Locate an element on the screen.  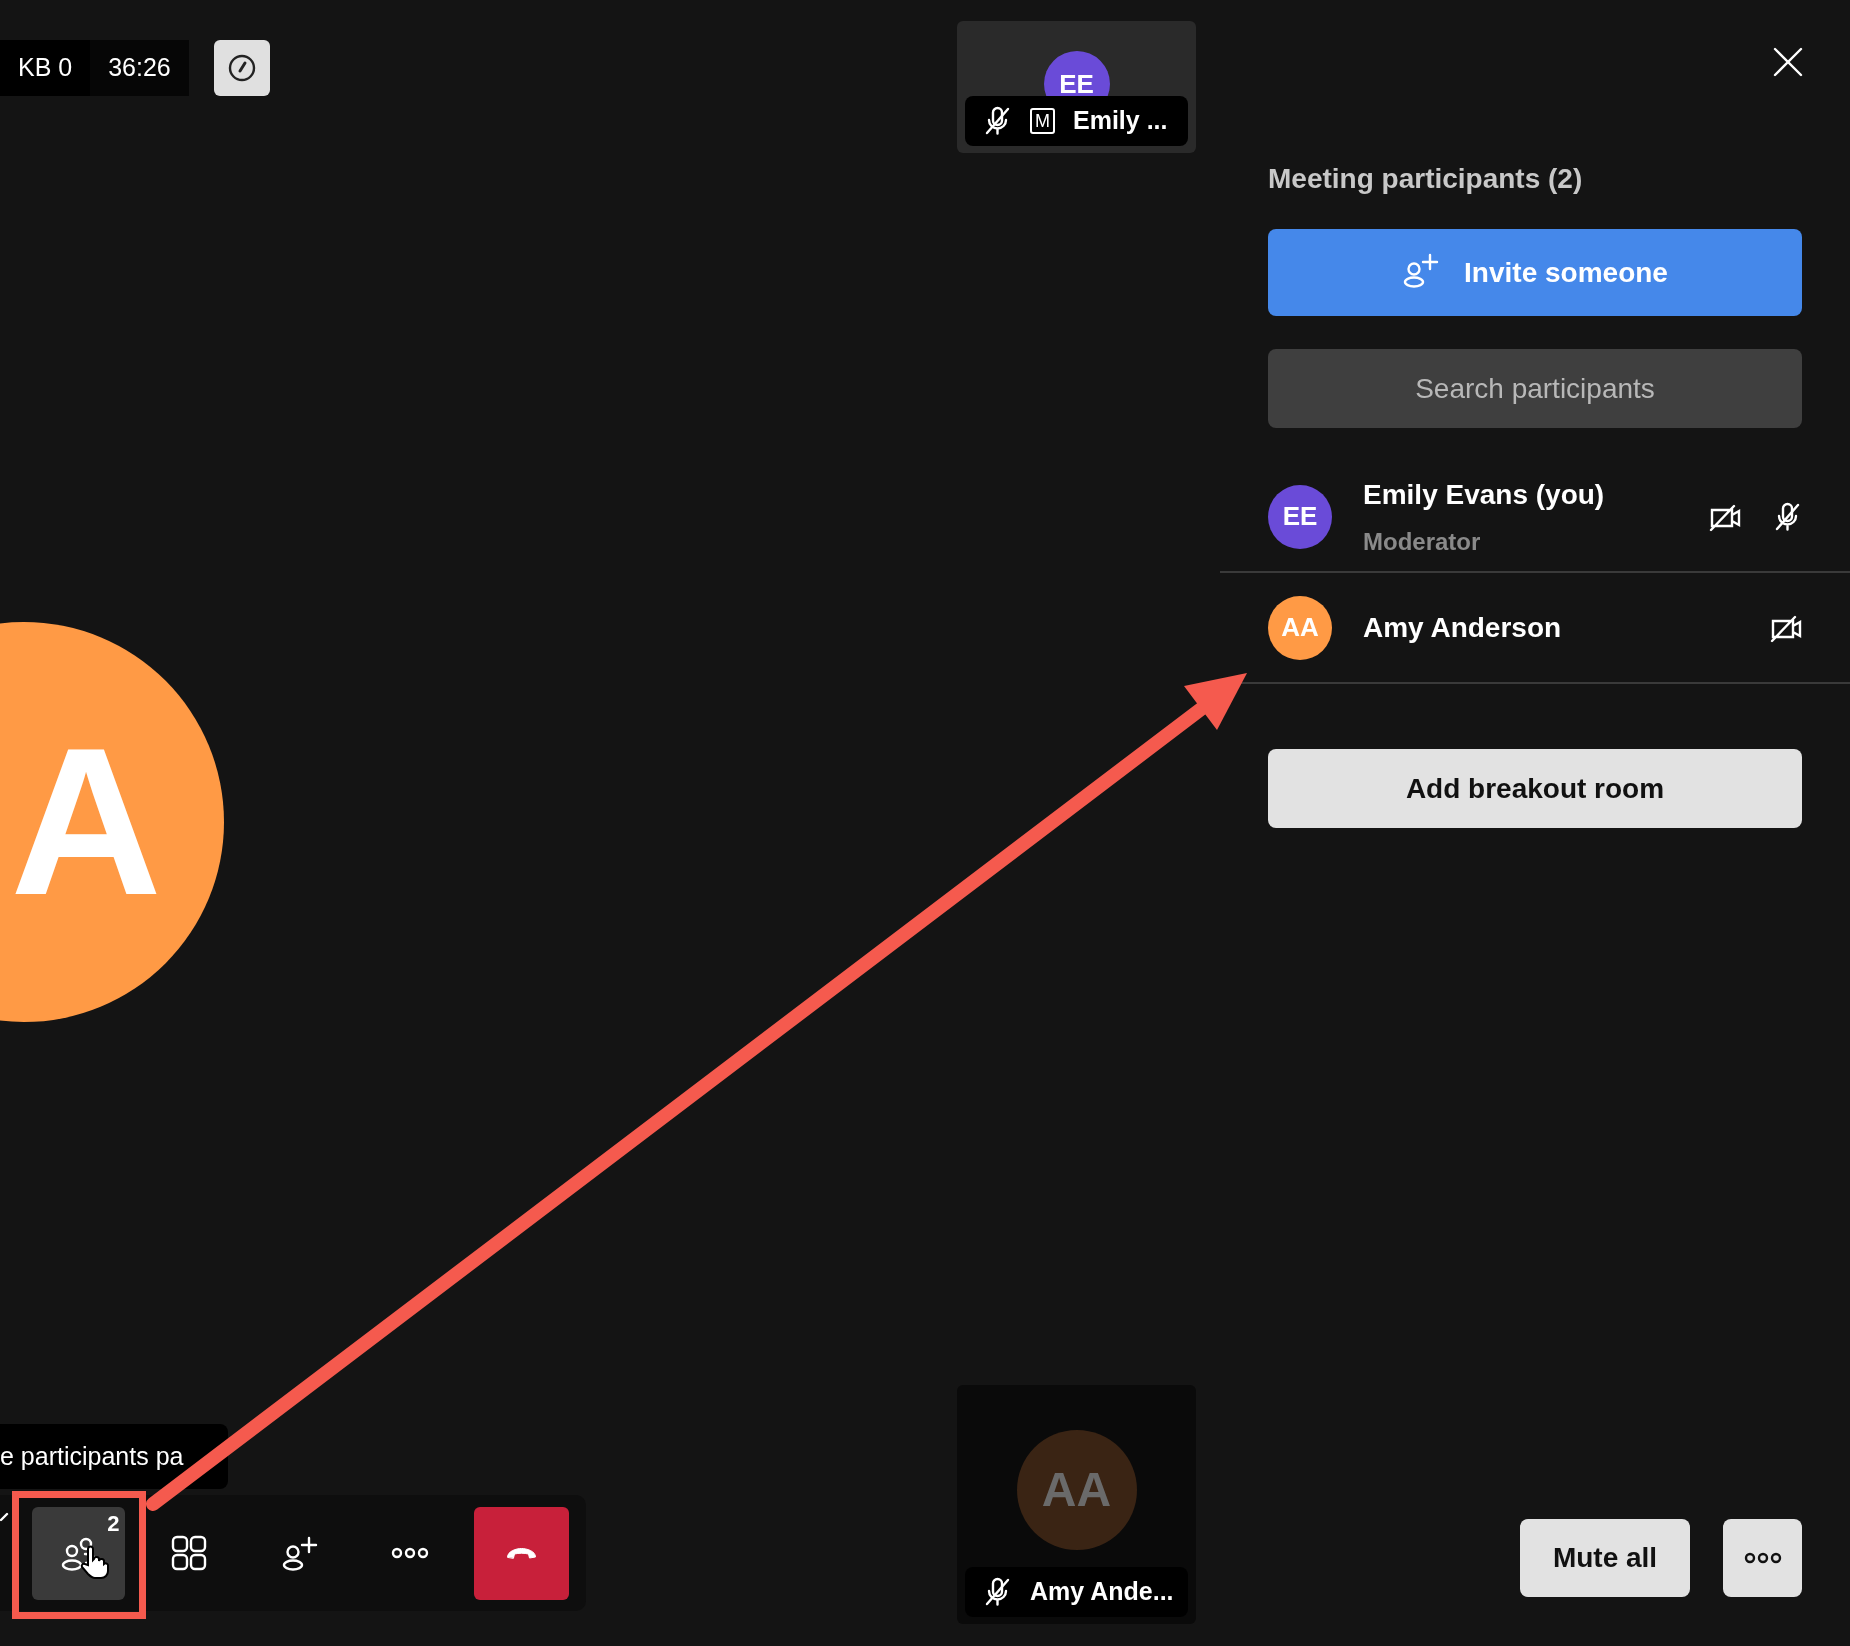
invite-button: Invite someone is located at coordinates (1535, 272).